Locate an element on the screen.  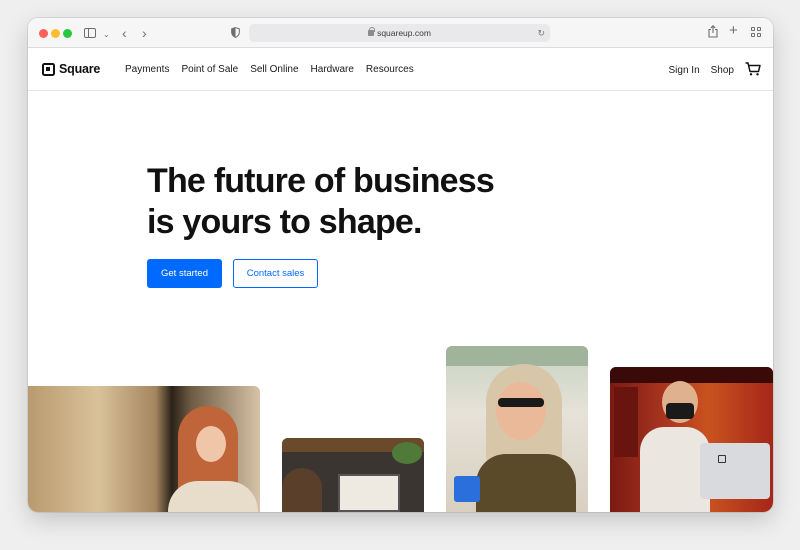
cart-icon is located at coordinates (753, 69).